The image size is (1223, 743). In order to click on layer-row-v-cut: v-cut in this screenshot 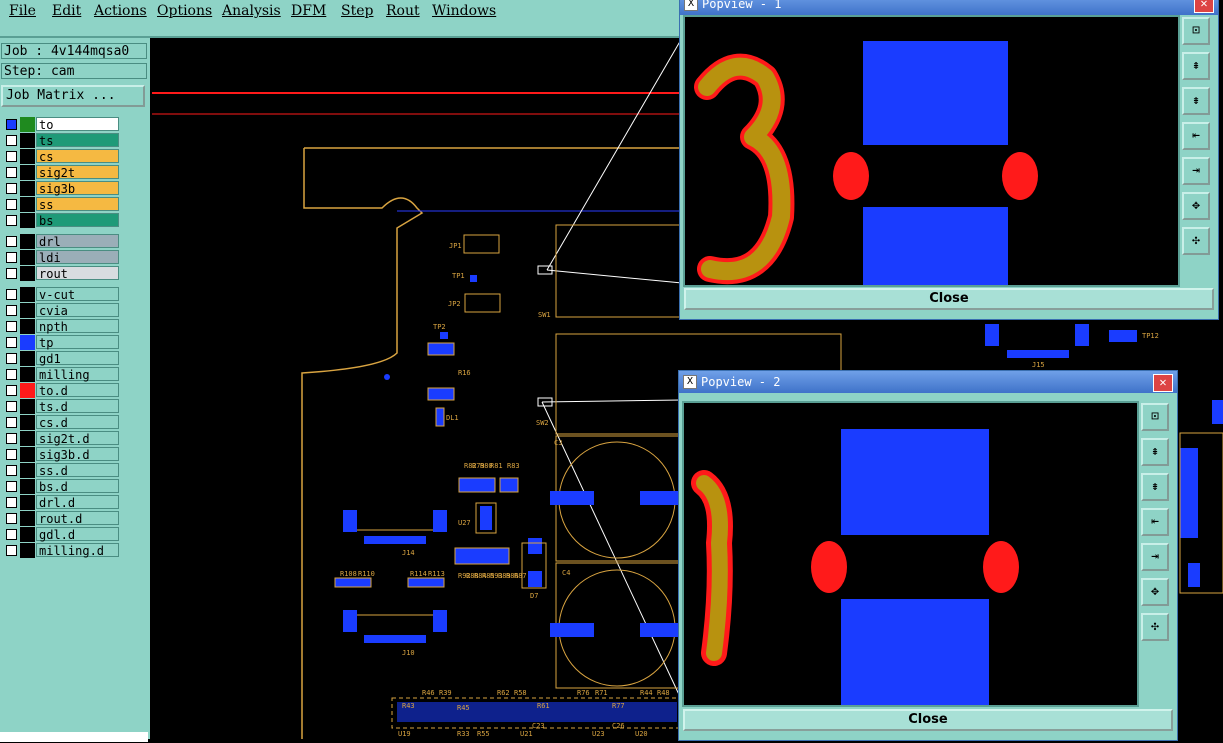, I will do `click(61, 294)`.